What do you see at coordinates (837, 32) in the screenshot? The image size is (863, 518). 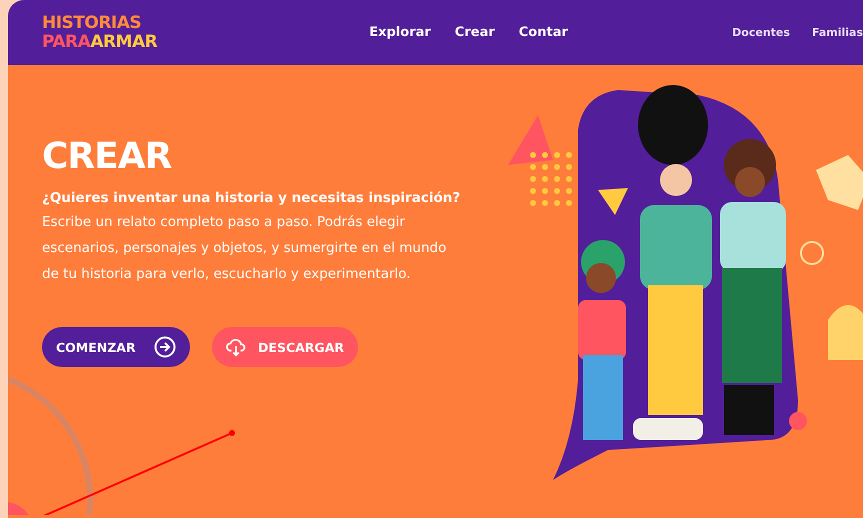 I see `nav-link: Familias` at bounding box center [837, 32].